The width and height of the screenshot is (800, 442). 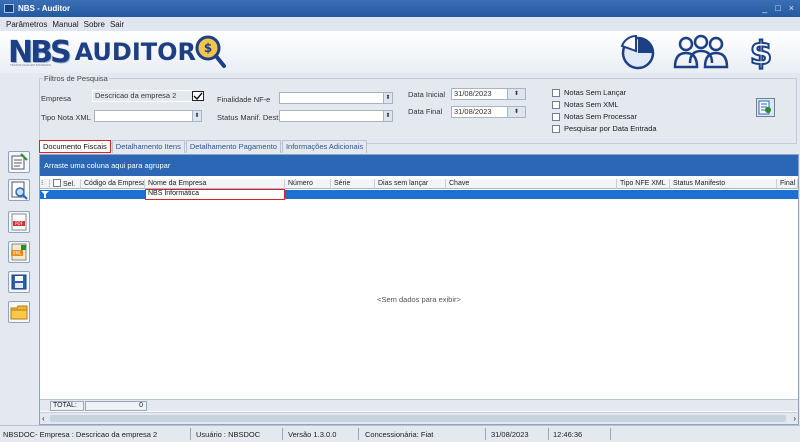 What do you see at coordinates (215, 184) in the screenshot?
I see `col-nome-empresa: Nome da Empresa` at bounding box center [215, 184].